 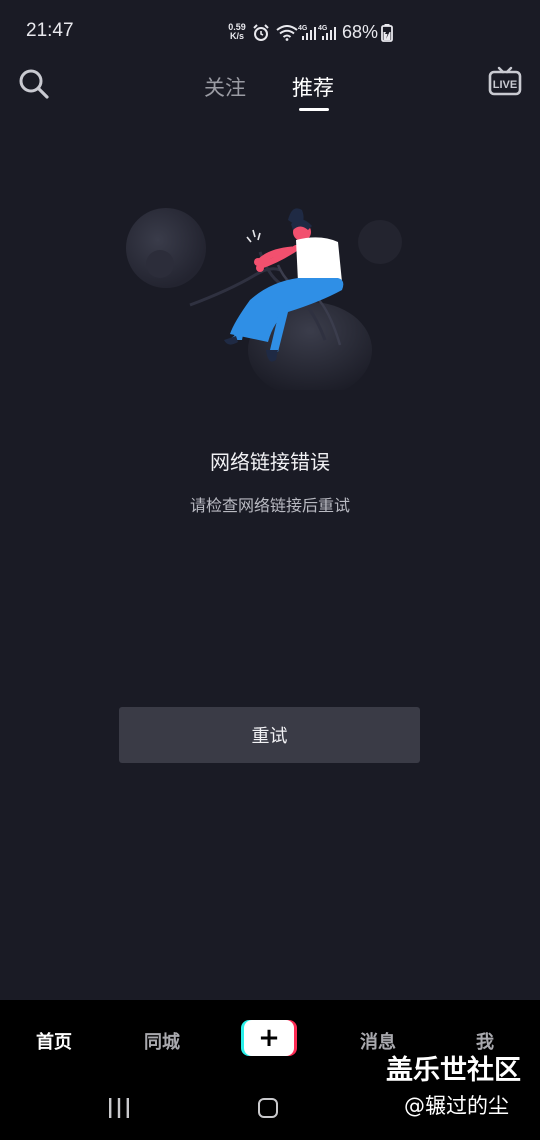 What do you see at coordinates (269, 505) in the screenshot?
I see `error-subtitle: 请检查网络链接后重试` at bounding box center [269, 505].